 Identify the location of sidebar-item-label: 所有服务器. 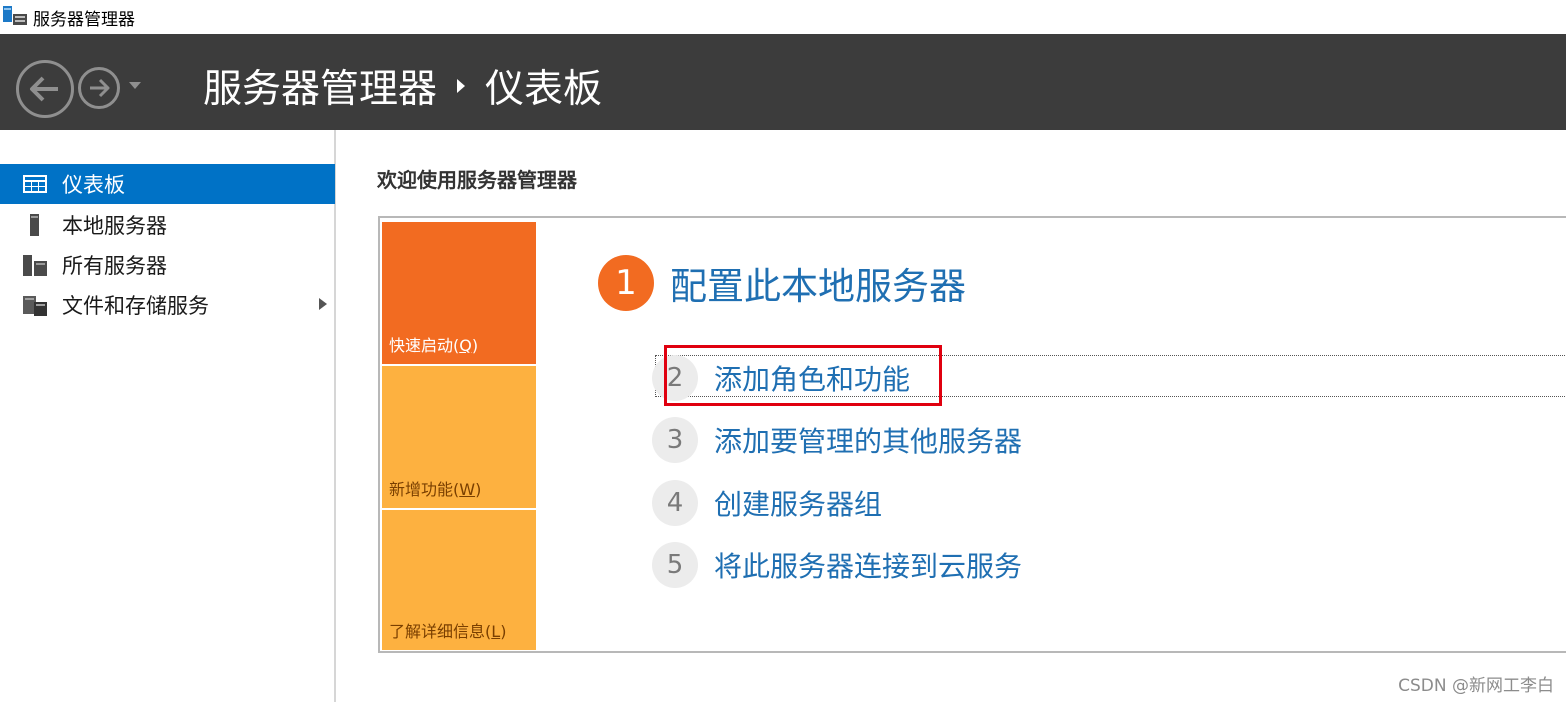
(114, 266).